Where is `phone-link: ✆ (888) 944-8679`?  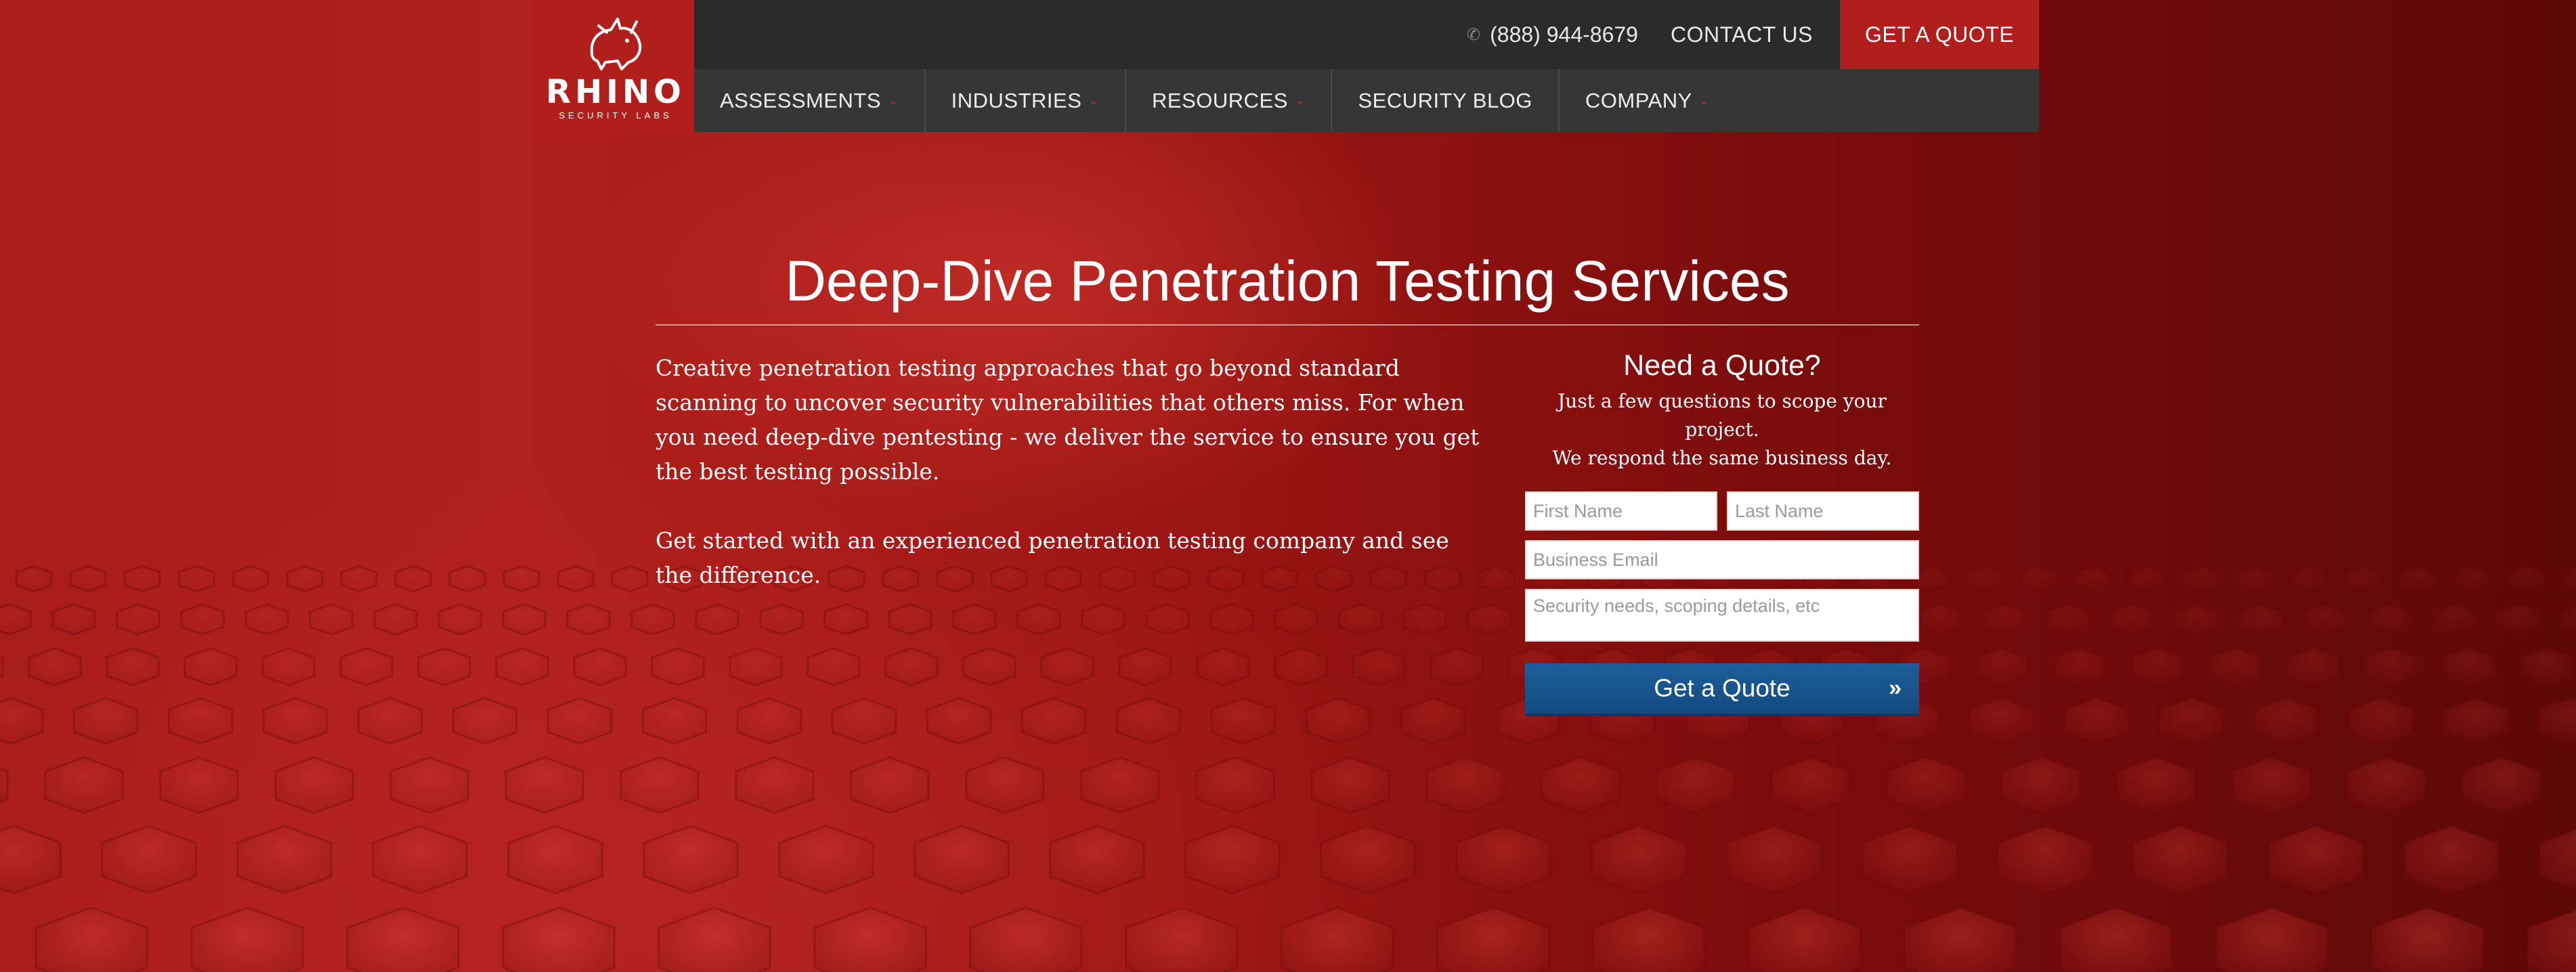
phone-link: ✆ (888) 944-8679 is located at coordinates (1552, 34).